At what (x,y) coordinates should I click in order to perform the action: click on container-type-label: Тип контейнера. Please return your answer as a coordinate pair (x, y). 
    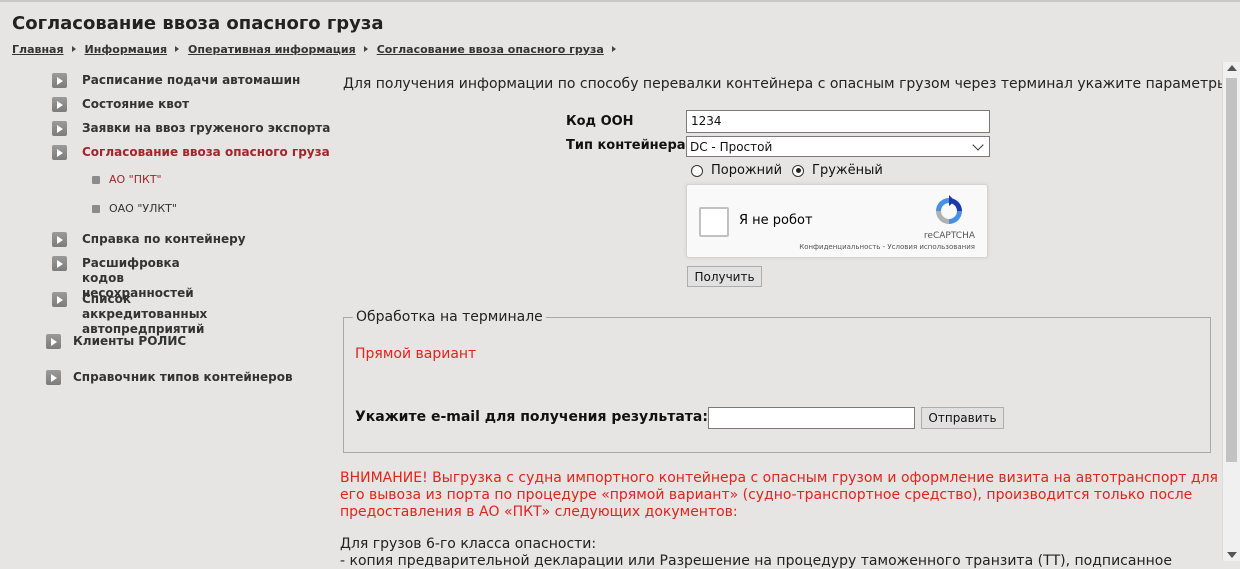
    Looking at the image, I should click on (626, 145).